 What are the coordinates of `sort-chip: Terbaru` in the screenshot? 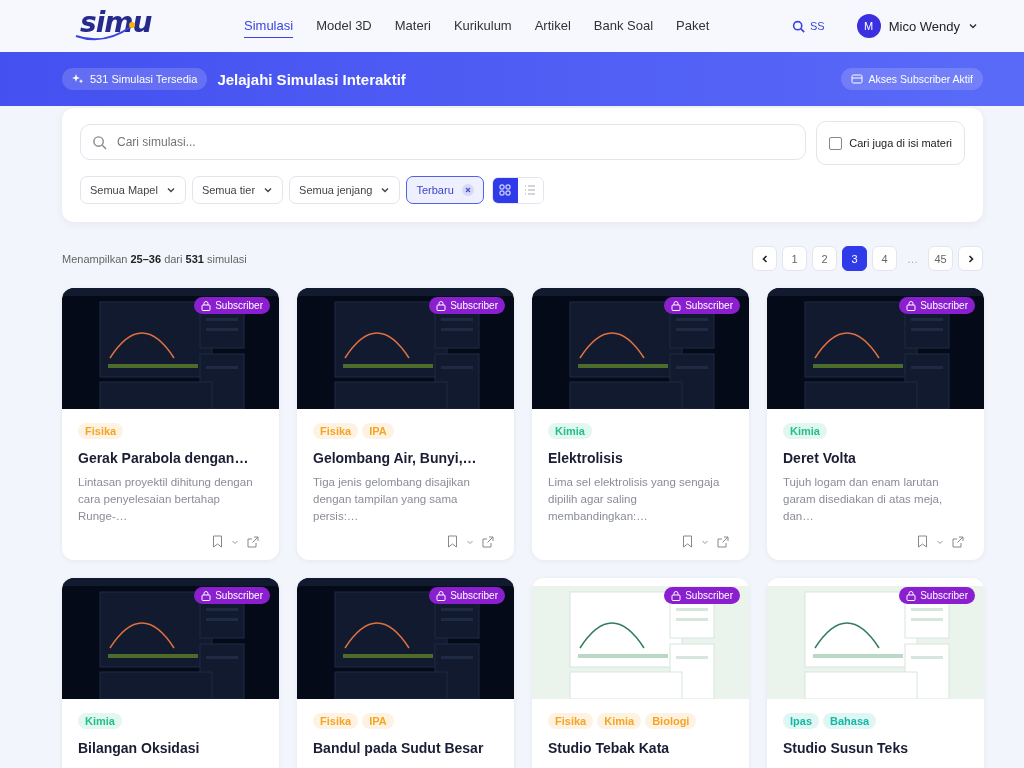 It's located at (445, 190).